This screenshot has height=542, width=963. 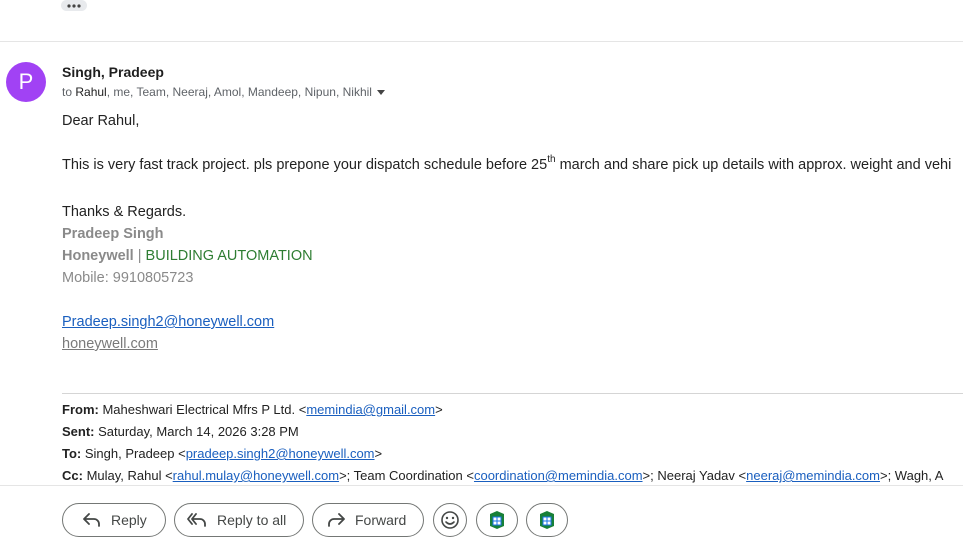 What do you see at coordinates (551, 159) in the screenshot?
I see `ordinal-suffix: th` at bounding box center [551, 159].